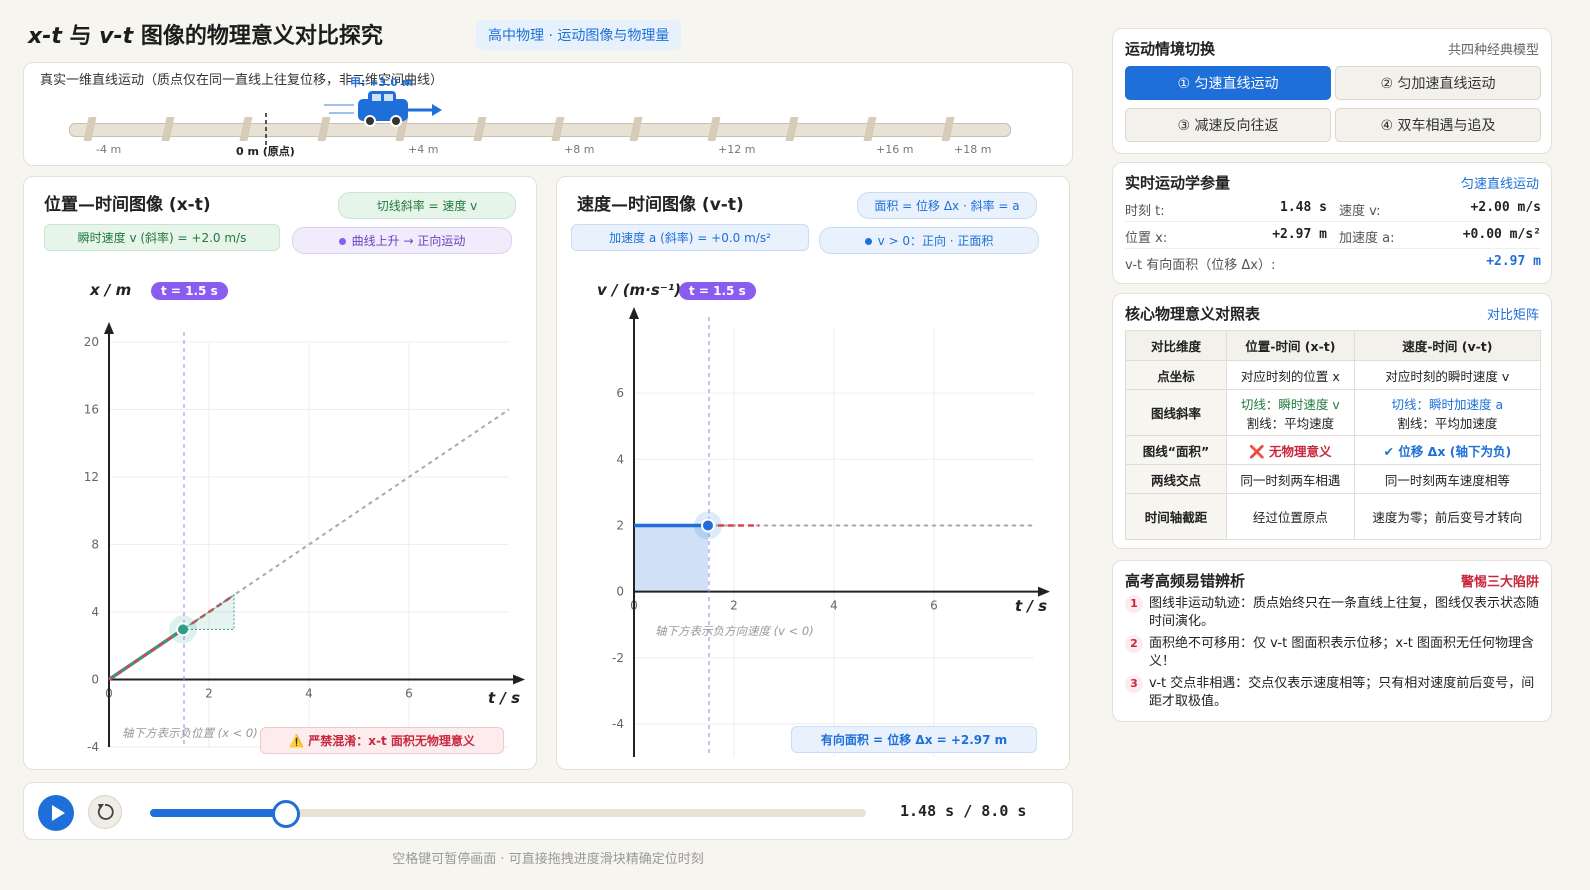 This screenshot has height=890, width=1590. I want to click on area-value: +2.97 m, so click(1513, 261).